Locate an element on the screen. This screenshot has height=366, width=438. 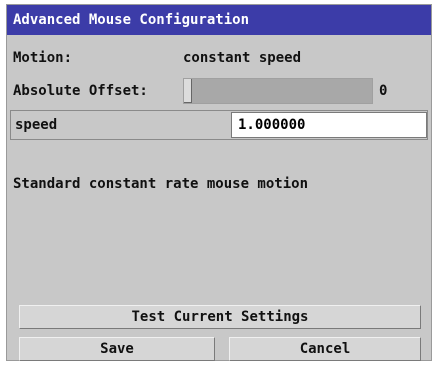
dialog-title-bar: Advanced Mouse Configuration is located at coordinates (219, 20).